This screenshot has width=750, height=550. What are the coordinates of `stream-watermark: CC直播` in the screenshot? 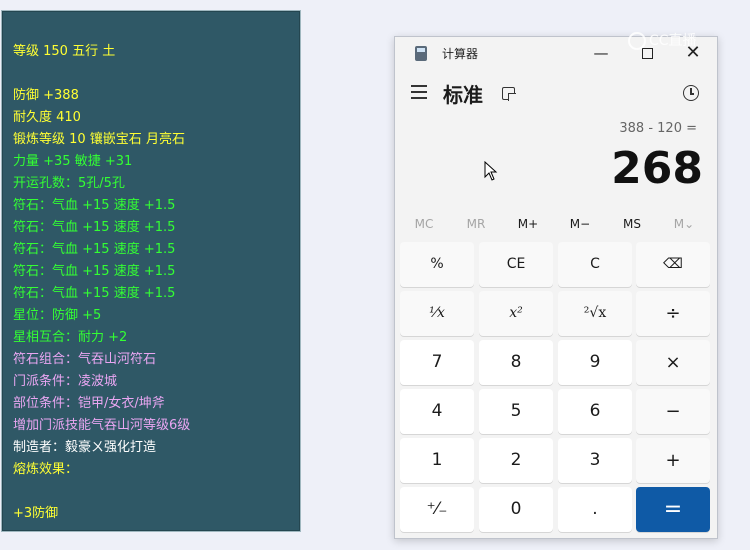 It's located at (662, 40).